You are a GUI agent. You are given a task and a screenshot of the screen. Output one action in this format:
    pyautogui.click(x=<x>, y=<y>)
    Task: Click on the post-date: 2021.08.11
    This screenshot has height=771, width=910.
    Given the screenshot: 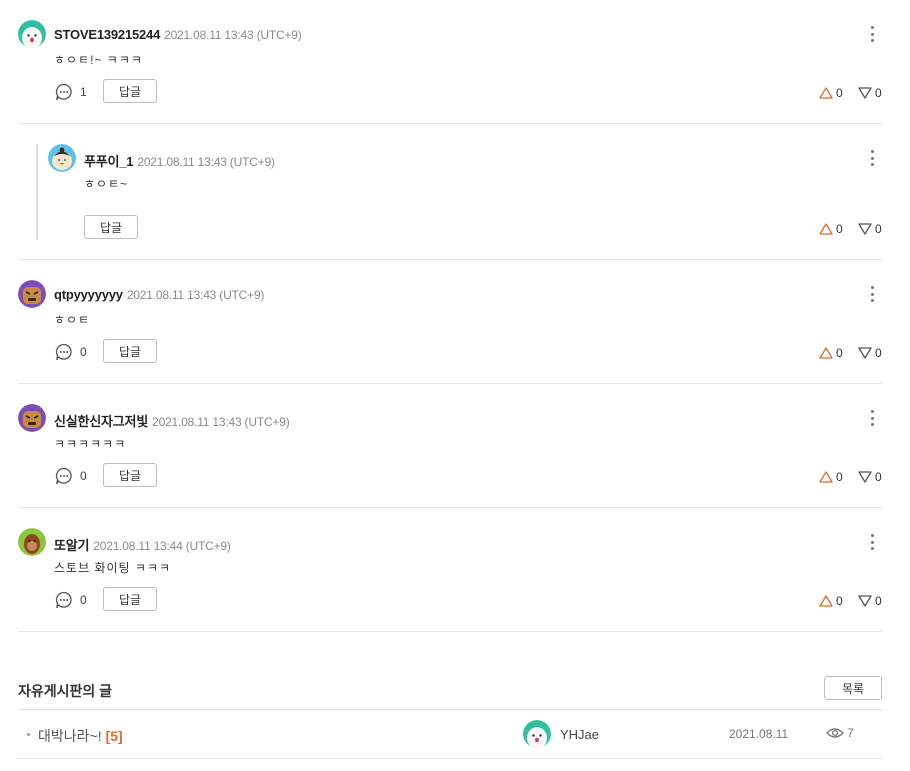 What is the action you would take?
    pyautogui.click(x=759, y=734)
    